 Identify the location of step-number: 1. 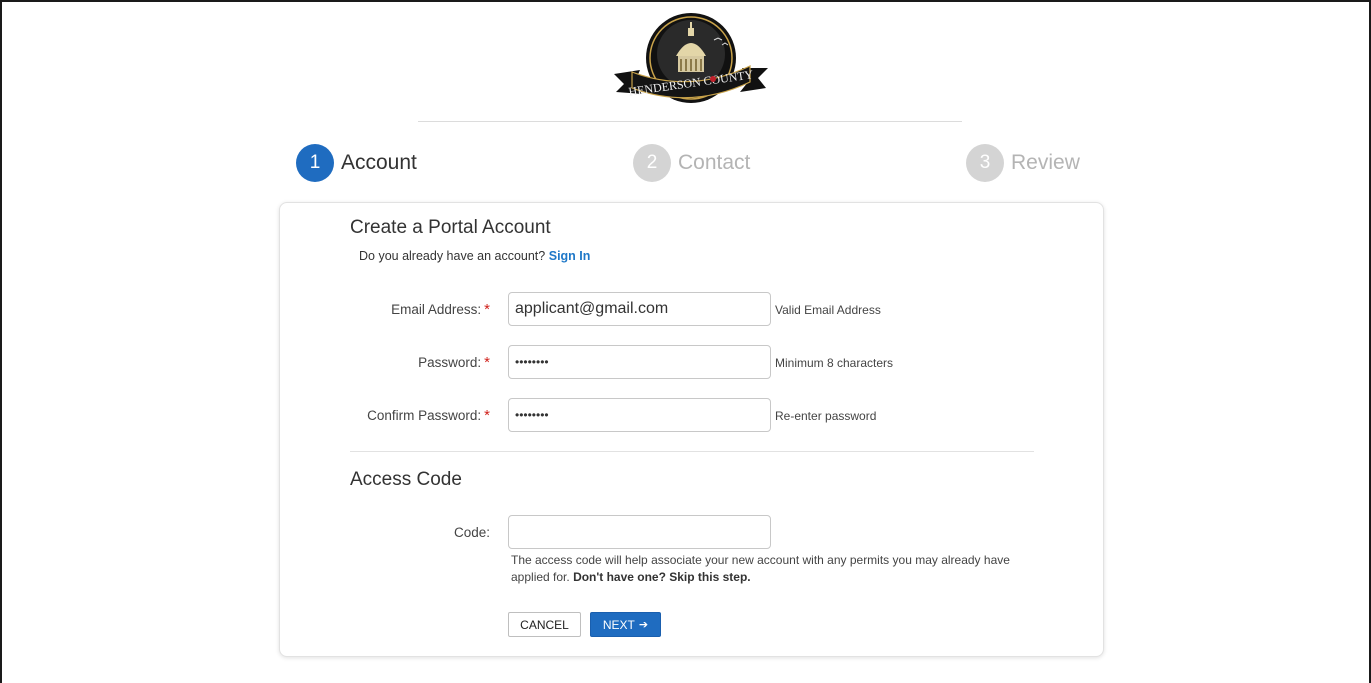
(315, 163).